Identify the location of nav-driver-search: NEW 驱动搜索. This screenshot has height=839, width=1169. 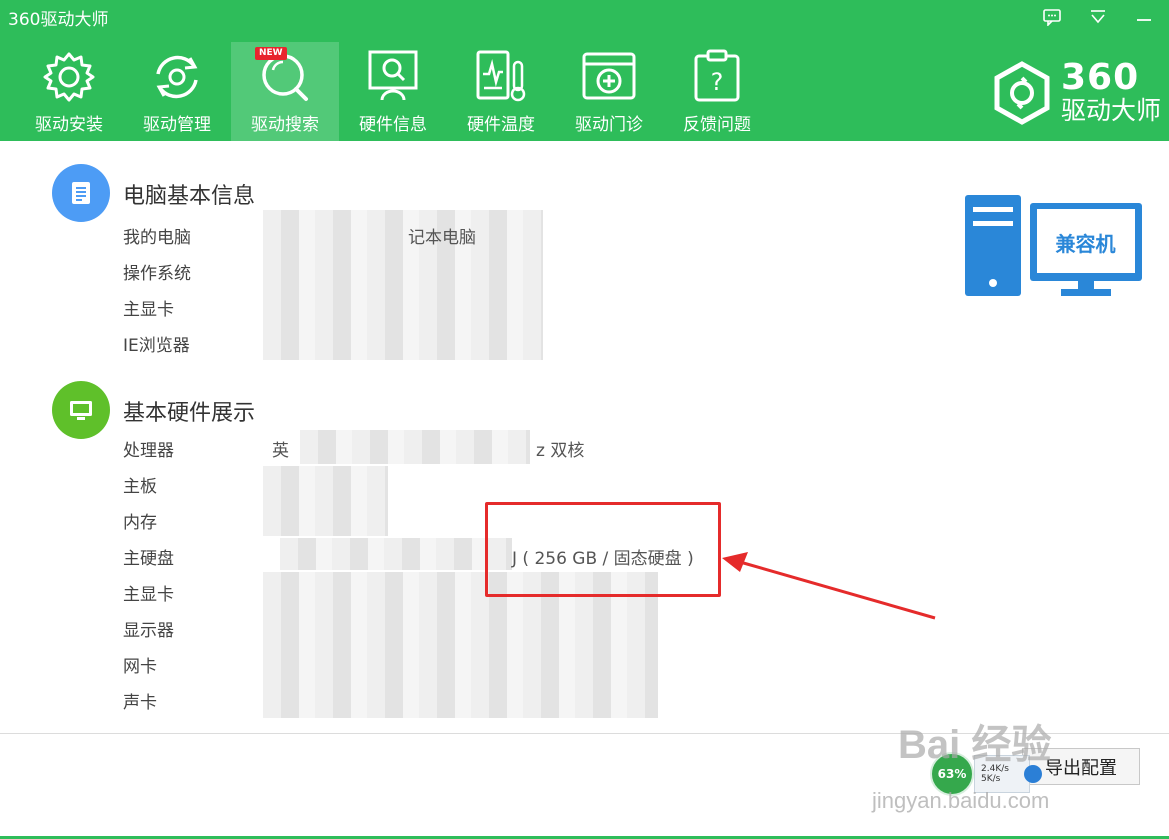
(285, 91).